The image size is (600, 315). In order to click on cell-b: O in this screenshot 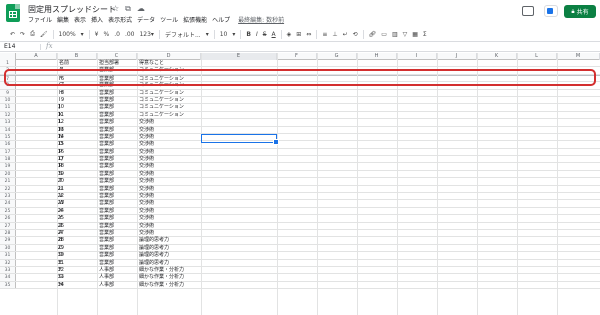, I will do `click(77, 144)`.